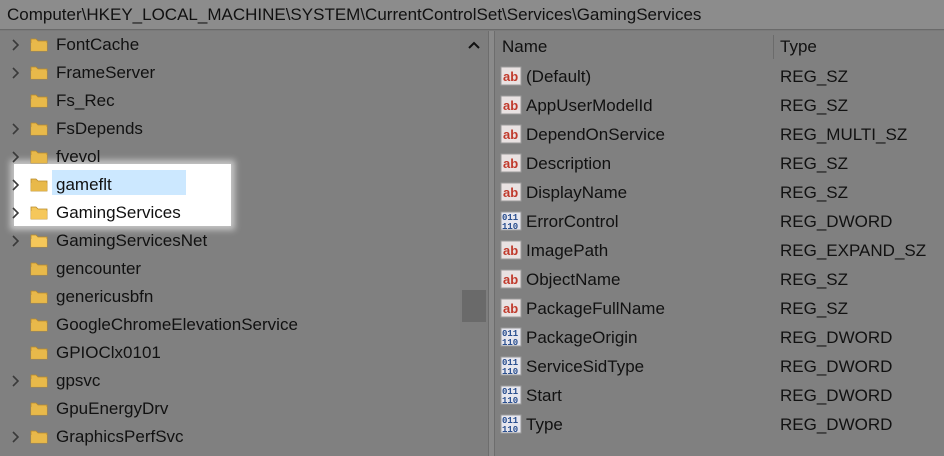 This screenshot has width=944, height=456. I want to click on tree-item: GPIOClx0101, so click(230, 353).